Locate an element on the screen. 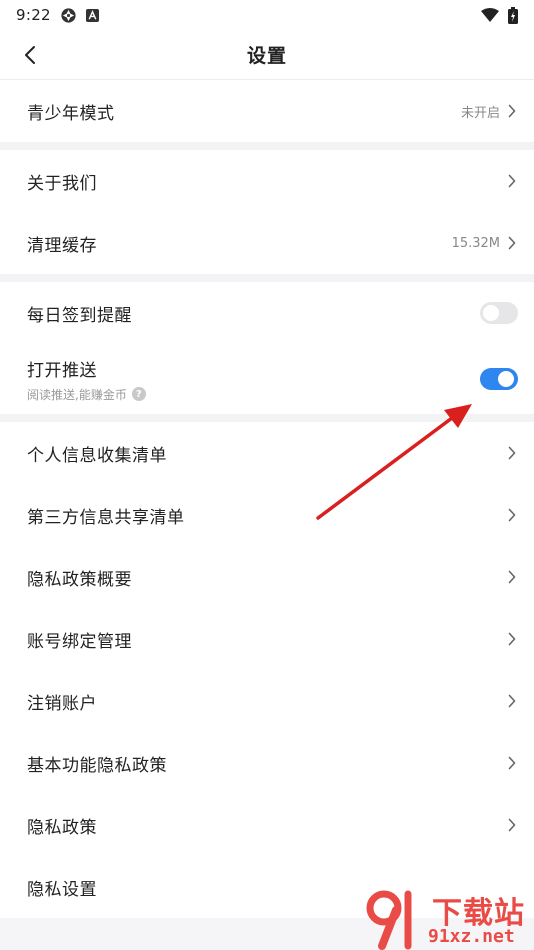  row-label: 账号绑定管理 is located at coordinates (79, 641).